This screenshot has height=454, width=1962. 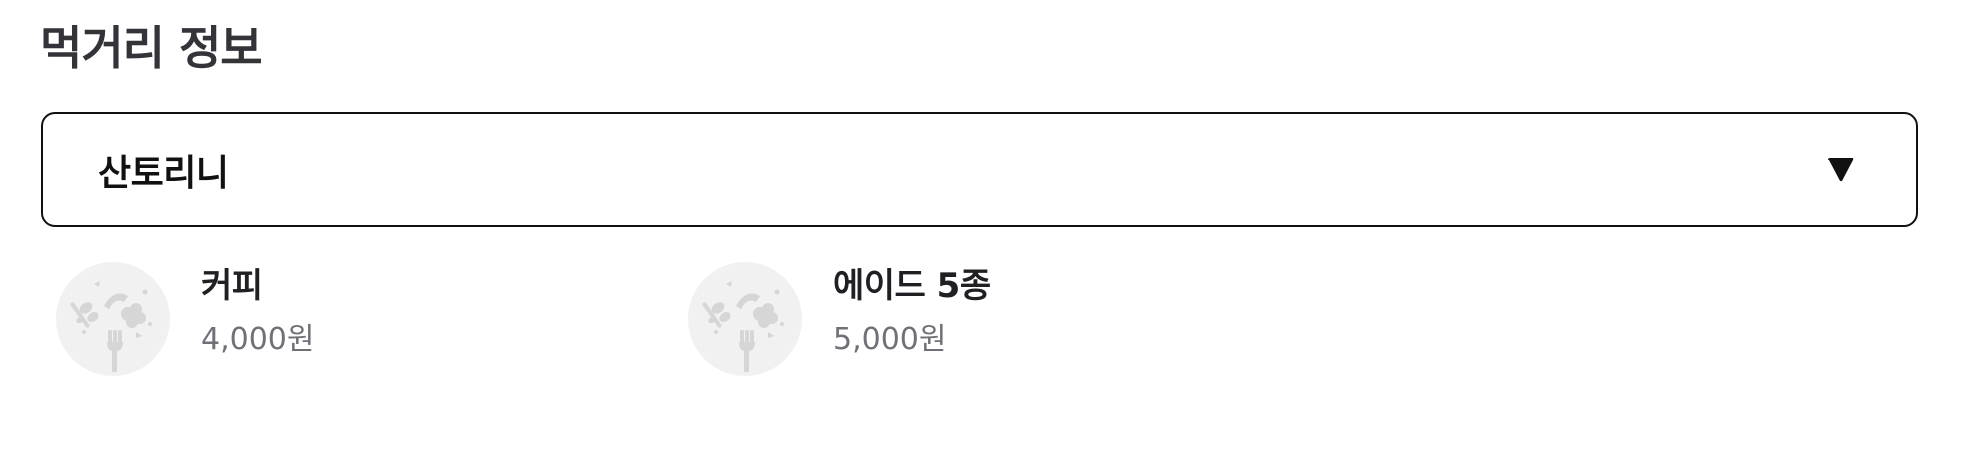 I want to click on menu-item: 에이드 5종 5,000원, so click(x=998, y=320).